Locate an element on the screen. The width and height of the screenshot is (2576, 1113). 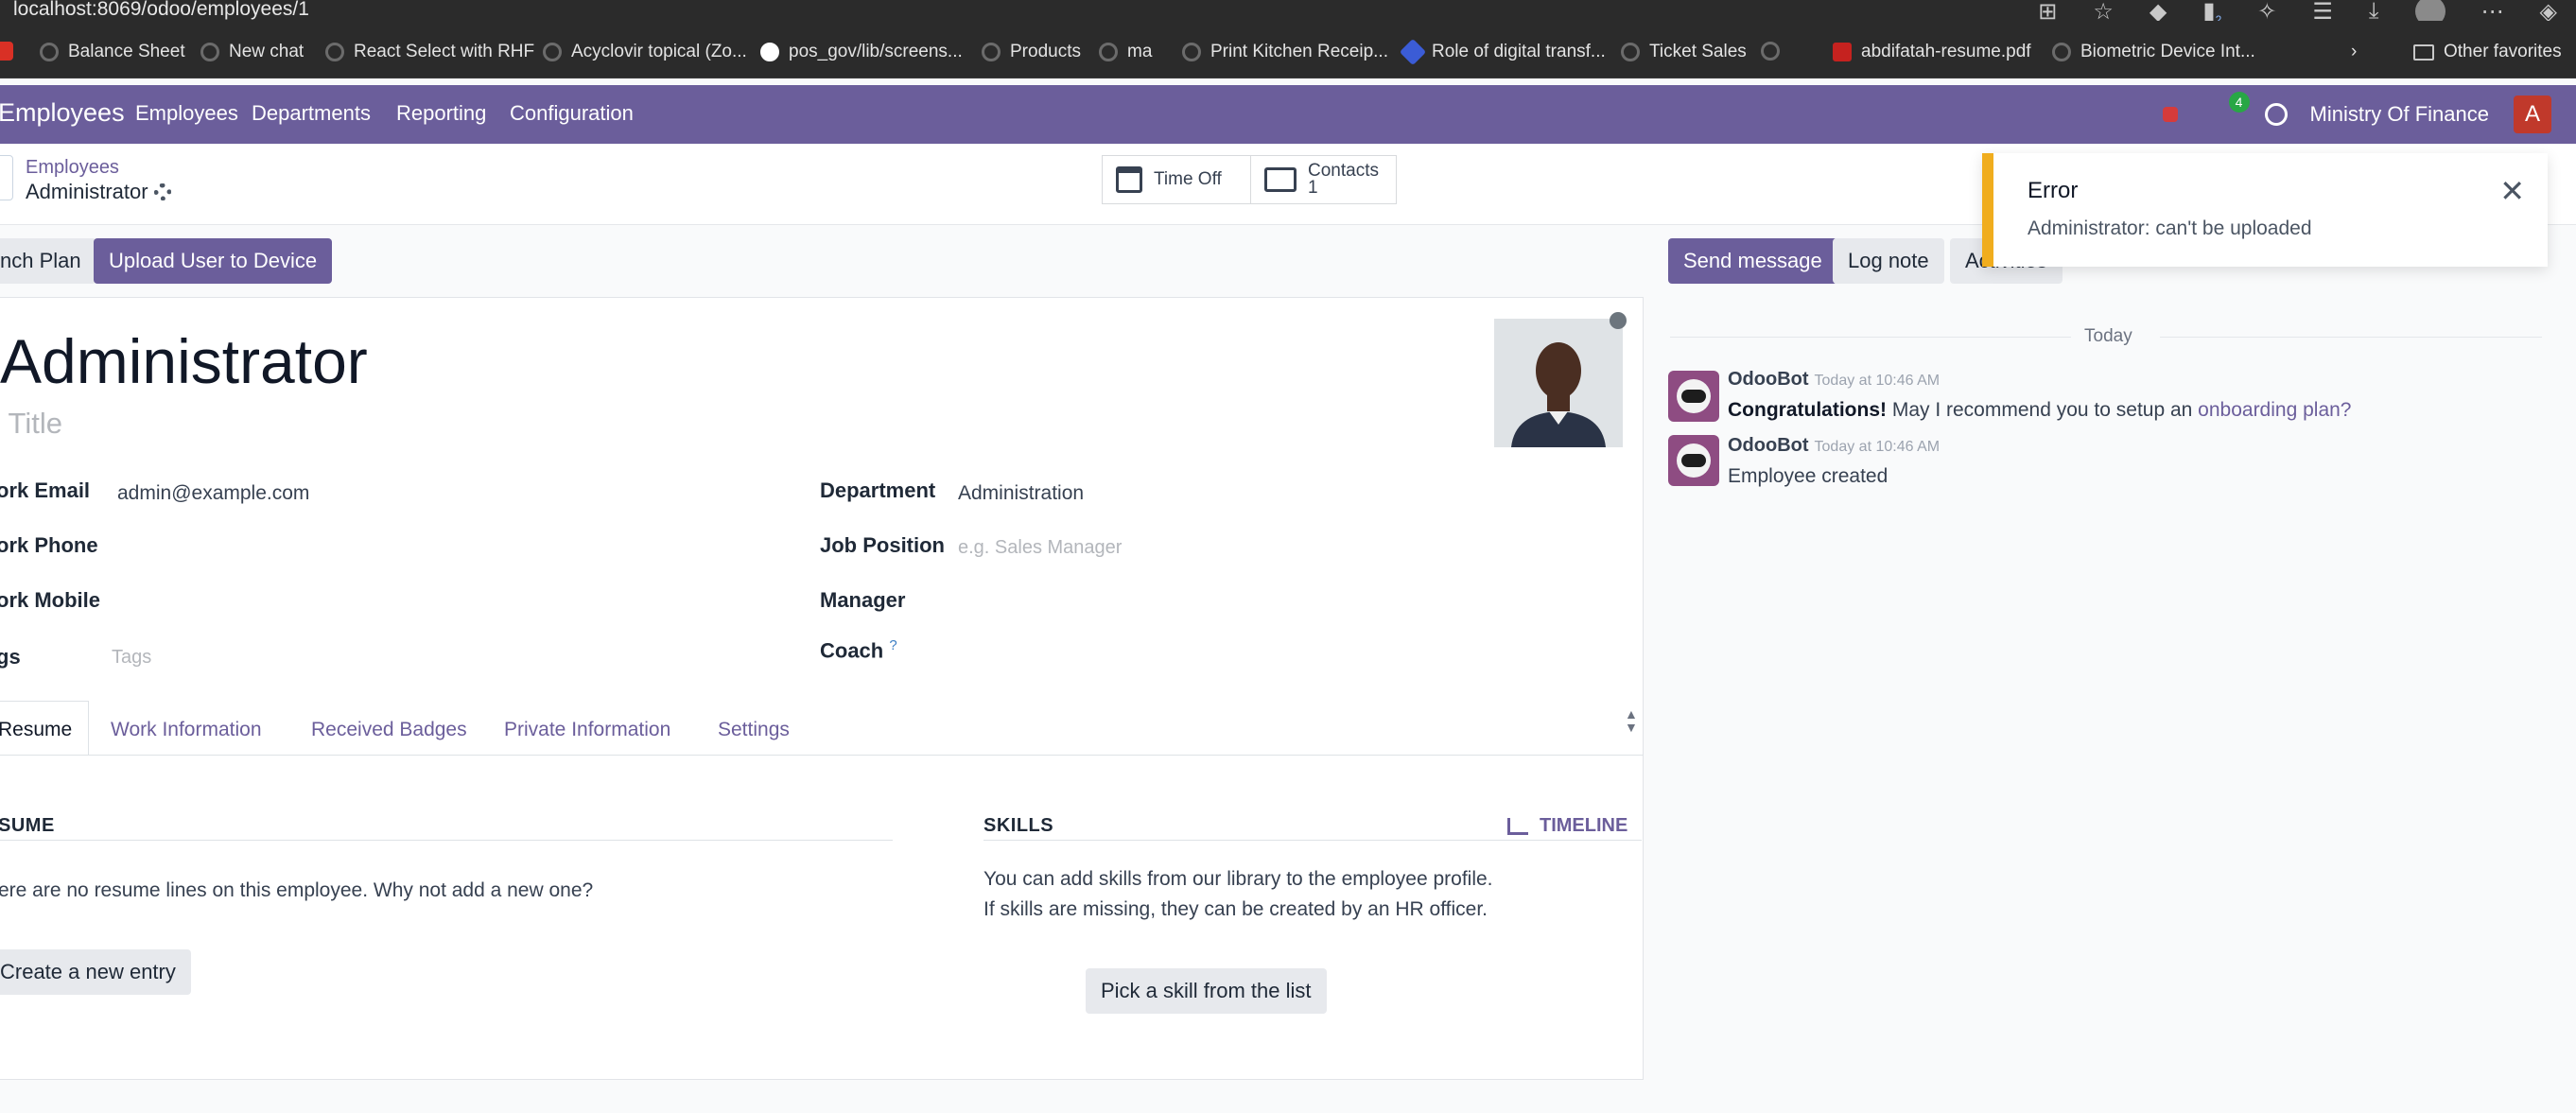
bookmark-folder: Other favorites is located at coordinates (2487, 52).